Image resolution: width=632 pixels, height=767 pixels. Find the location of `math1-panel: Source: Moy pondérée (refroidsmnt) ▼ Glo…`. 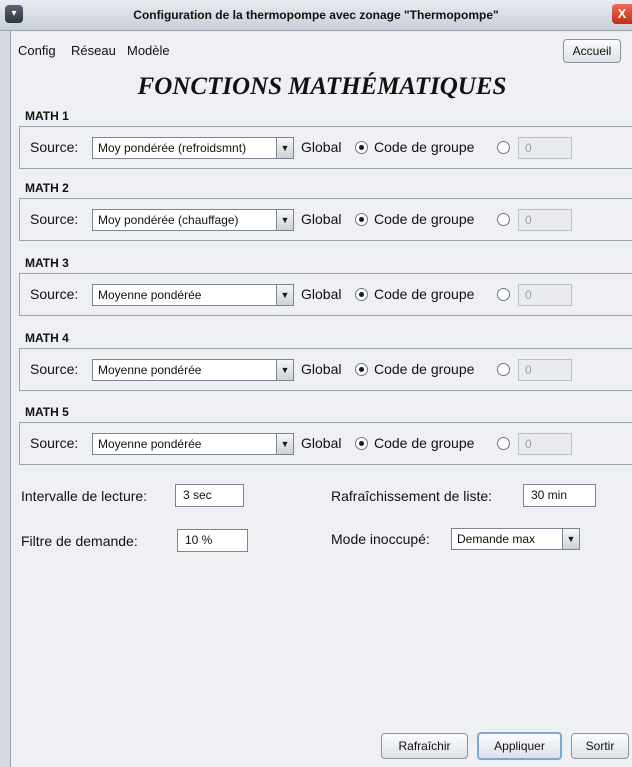

math1-panel: Source: Moy pondérée (refroidsmnt) ▼ Glo… is located at coordinates (325, 147).